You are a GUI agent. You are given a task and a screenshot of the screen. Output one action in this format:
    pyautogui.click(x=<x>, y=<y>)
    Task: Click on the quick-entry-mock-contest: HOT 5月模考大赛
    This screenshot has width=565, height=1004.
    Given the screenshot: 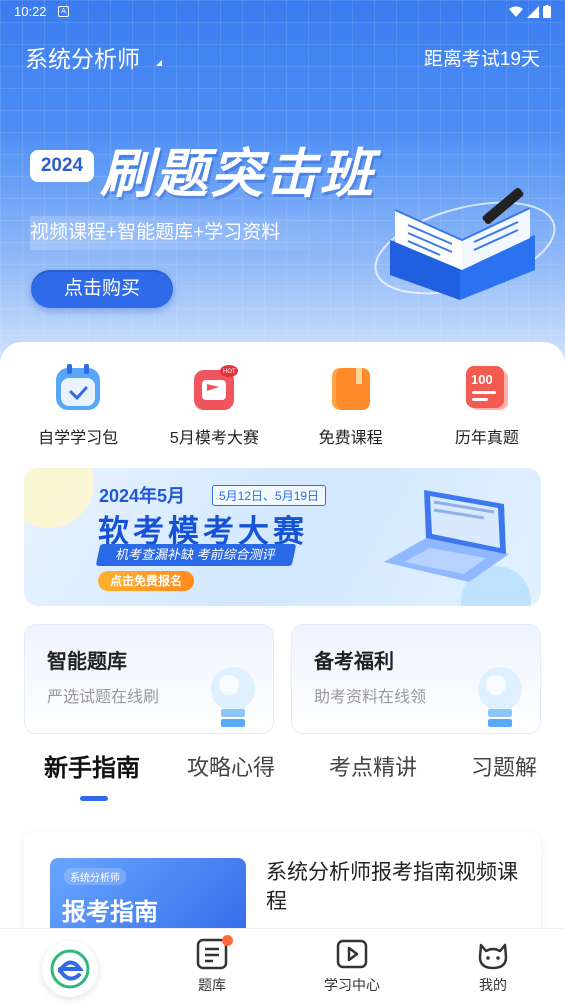 What is the action you would take?
    pyautogui.click(x=214, y=403)
    